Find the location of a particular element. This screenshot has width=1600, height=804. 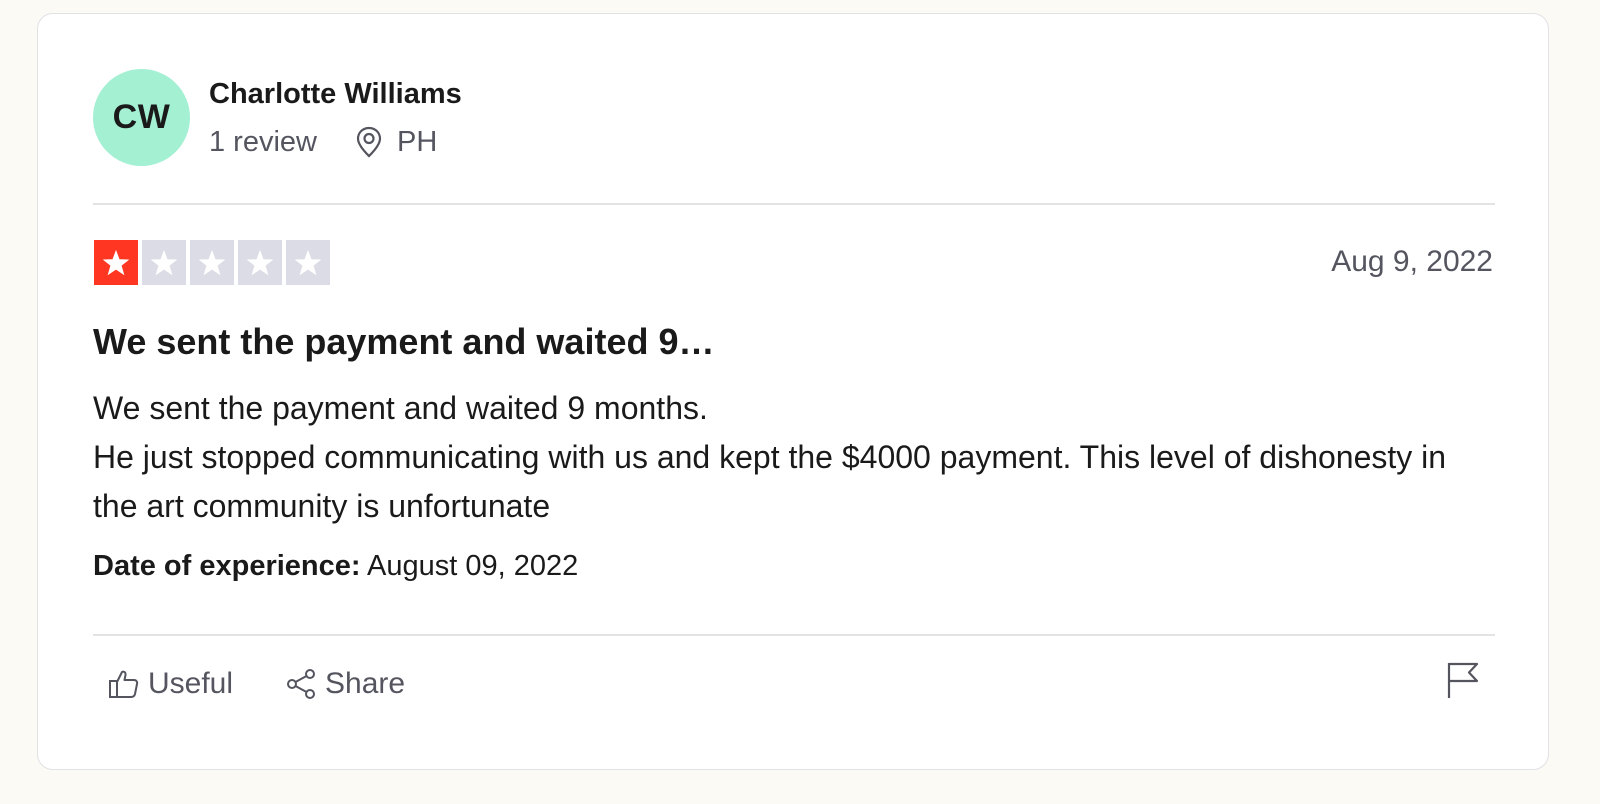

experience-date: August 09, 2022 is located at coordinates (473, 566).